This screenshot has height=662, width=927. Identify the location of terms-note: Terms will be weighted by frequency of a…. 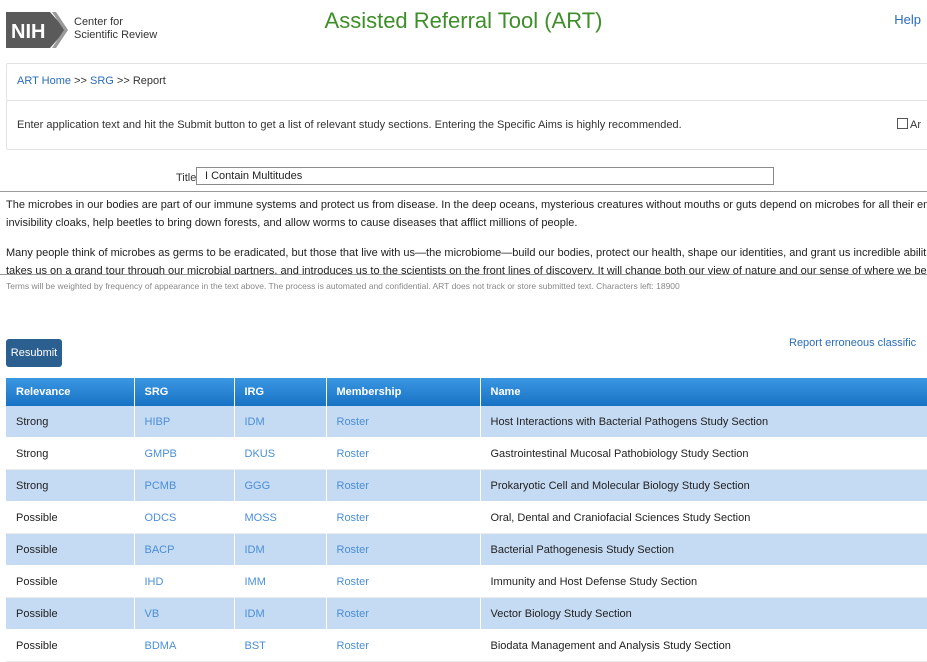
(343, 286).